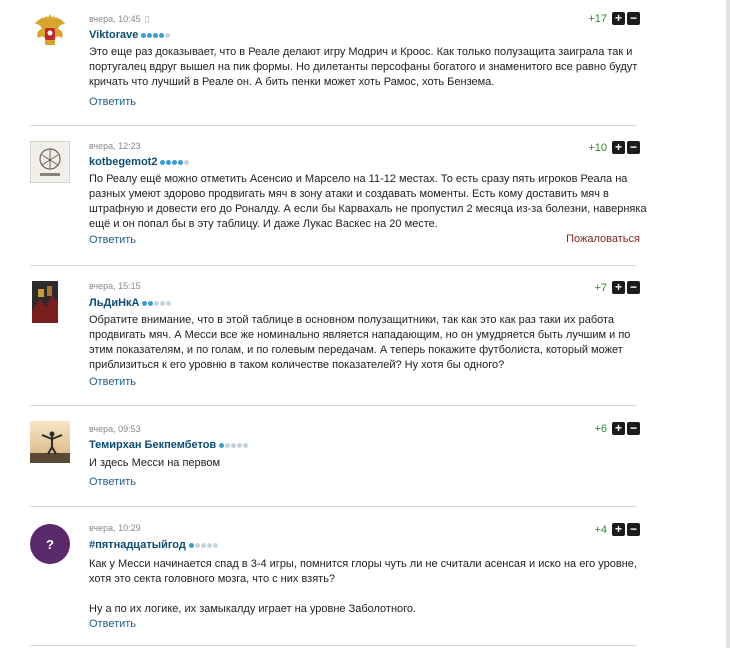 This screenshot has height=648, width=730. What do you see at coordinates (119, 19) in the screenshot?
I see `comment-timestamp: вчера, 10:45 ▯` at bounding box center [119, 19].